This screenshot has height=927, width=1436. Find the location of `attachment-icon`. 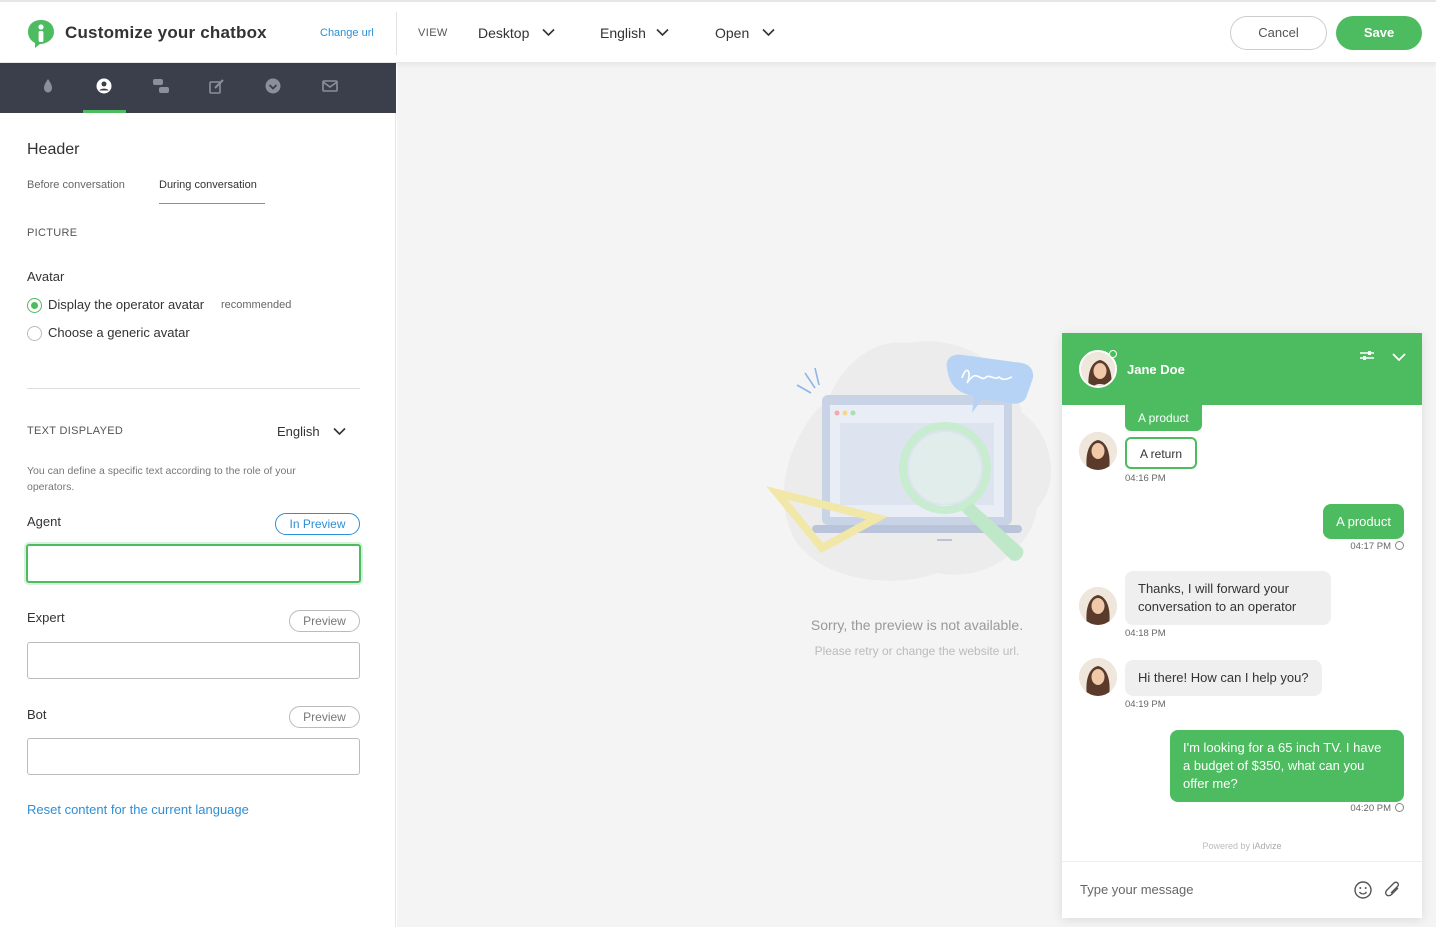

attachment-icon is located at coordinates (1393, 890).